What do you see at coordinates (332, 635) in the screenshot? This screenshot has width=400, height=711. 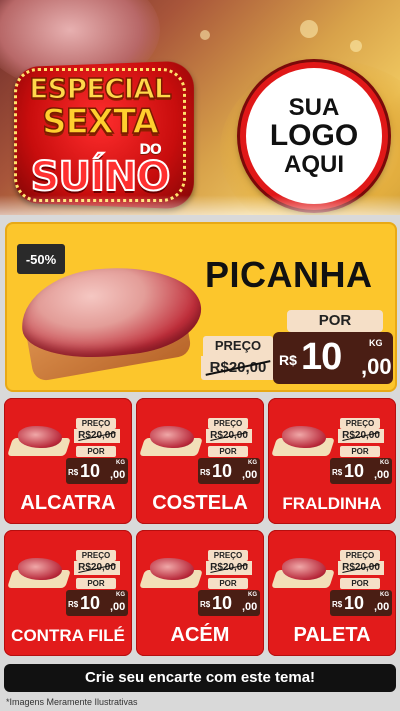 I see `product-name: PALETA` at bounding box center [332, 635].